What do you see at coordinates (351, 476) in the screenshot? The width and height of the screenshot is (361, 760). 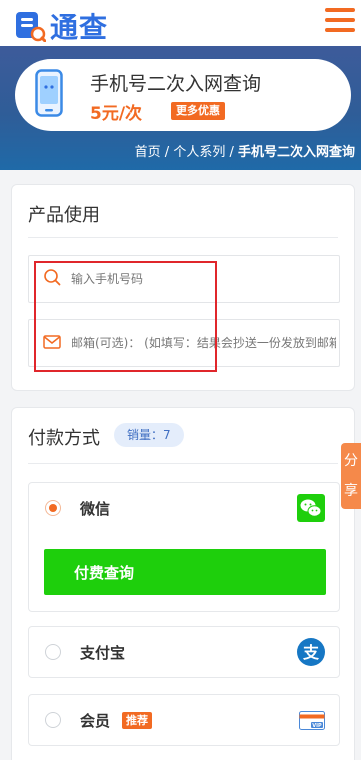 I see `share-tab: 分 享` at bounding box center [351, 476].